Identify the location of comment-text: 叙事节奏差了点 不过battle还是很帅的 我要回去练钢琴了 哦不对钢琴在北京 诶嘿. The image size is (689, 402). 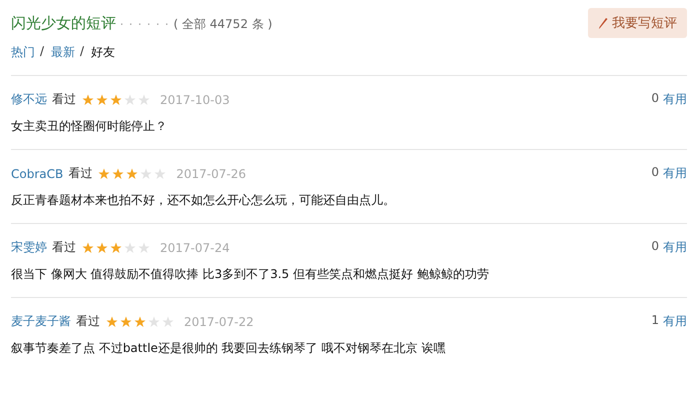
(228, 348).